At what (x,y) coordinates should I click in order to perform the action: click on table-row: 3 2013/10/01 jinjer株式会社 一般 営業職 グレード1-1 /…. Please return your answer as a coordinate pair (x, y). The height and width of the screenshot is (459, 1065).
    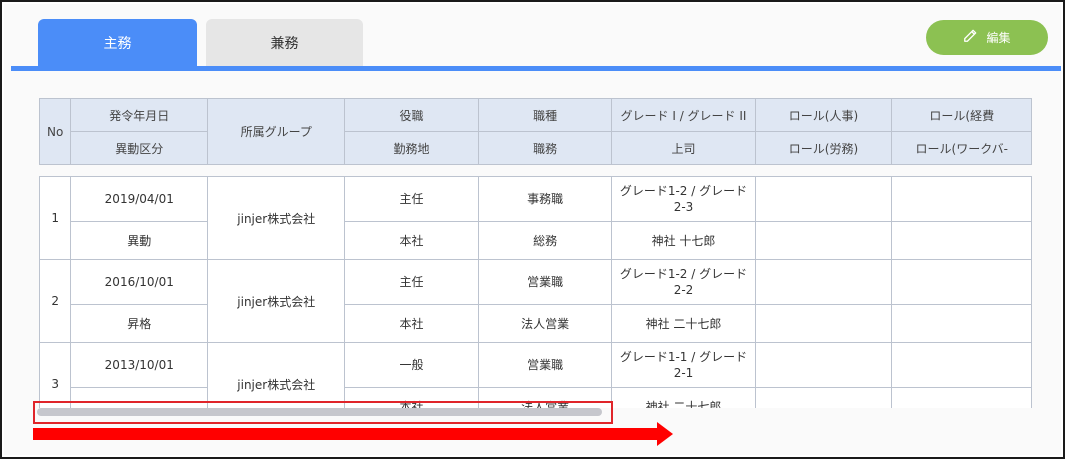
    Looking at the image, I should click on (535, 375).